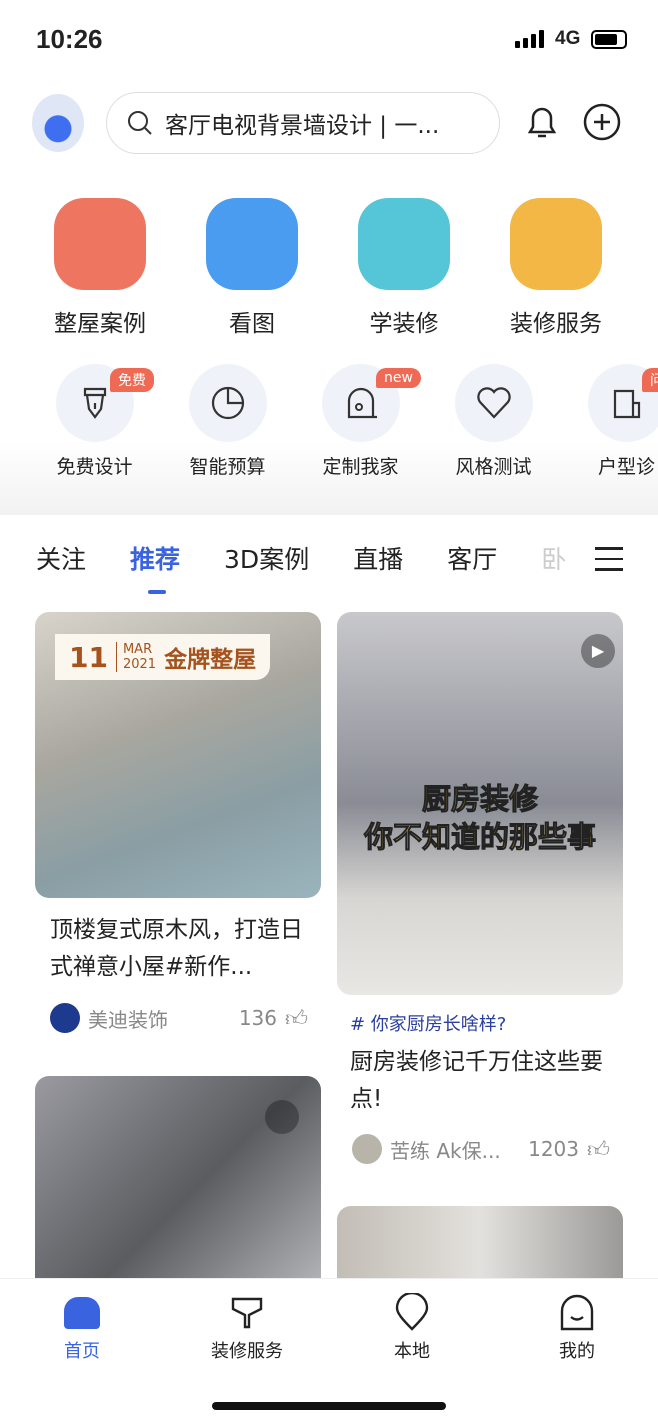 The width and height of the screenshot is (658, 1425). I want to click on network-type: 4G, so click(568, 38).